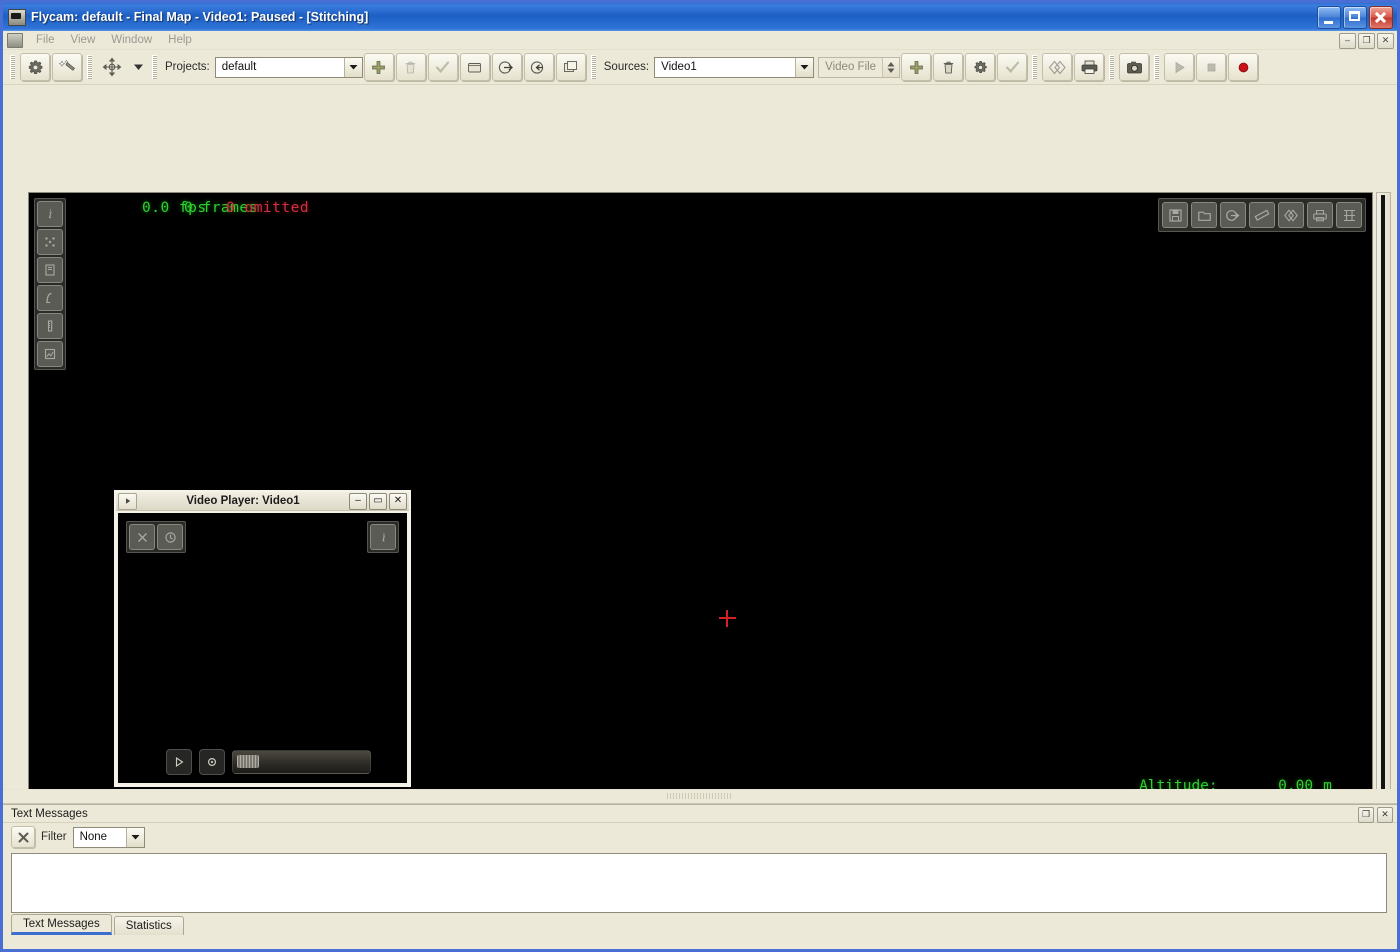 This screenshot has width=1400, height=952. I want to click on add-project-button, so click(378, 67).